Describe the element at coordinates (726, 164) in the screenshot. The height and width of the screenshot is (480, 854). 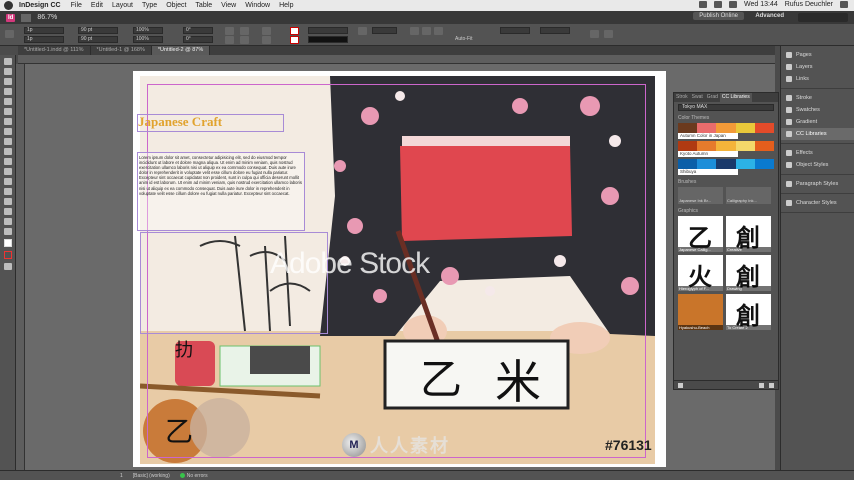
I see `color-theme-shibuya` at that location.